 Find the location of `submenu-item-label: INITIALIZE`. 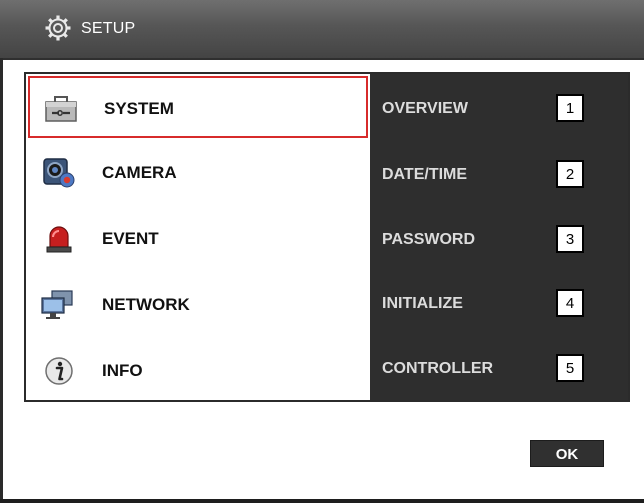

submenu-item-label: INITIALIZE is located at coordinates (422, 303).